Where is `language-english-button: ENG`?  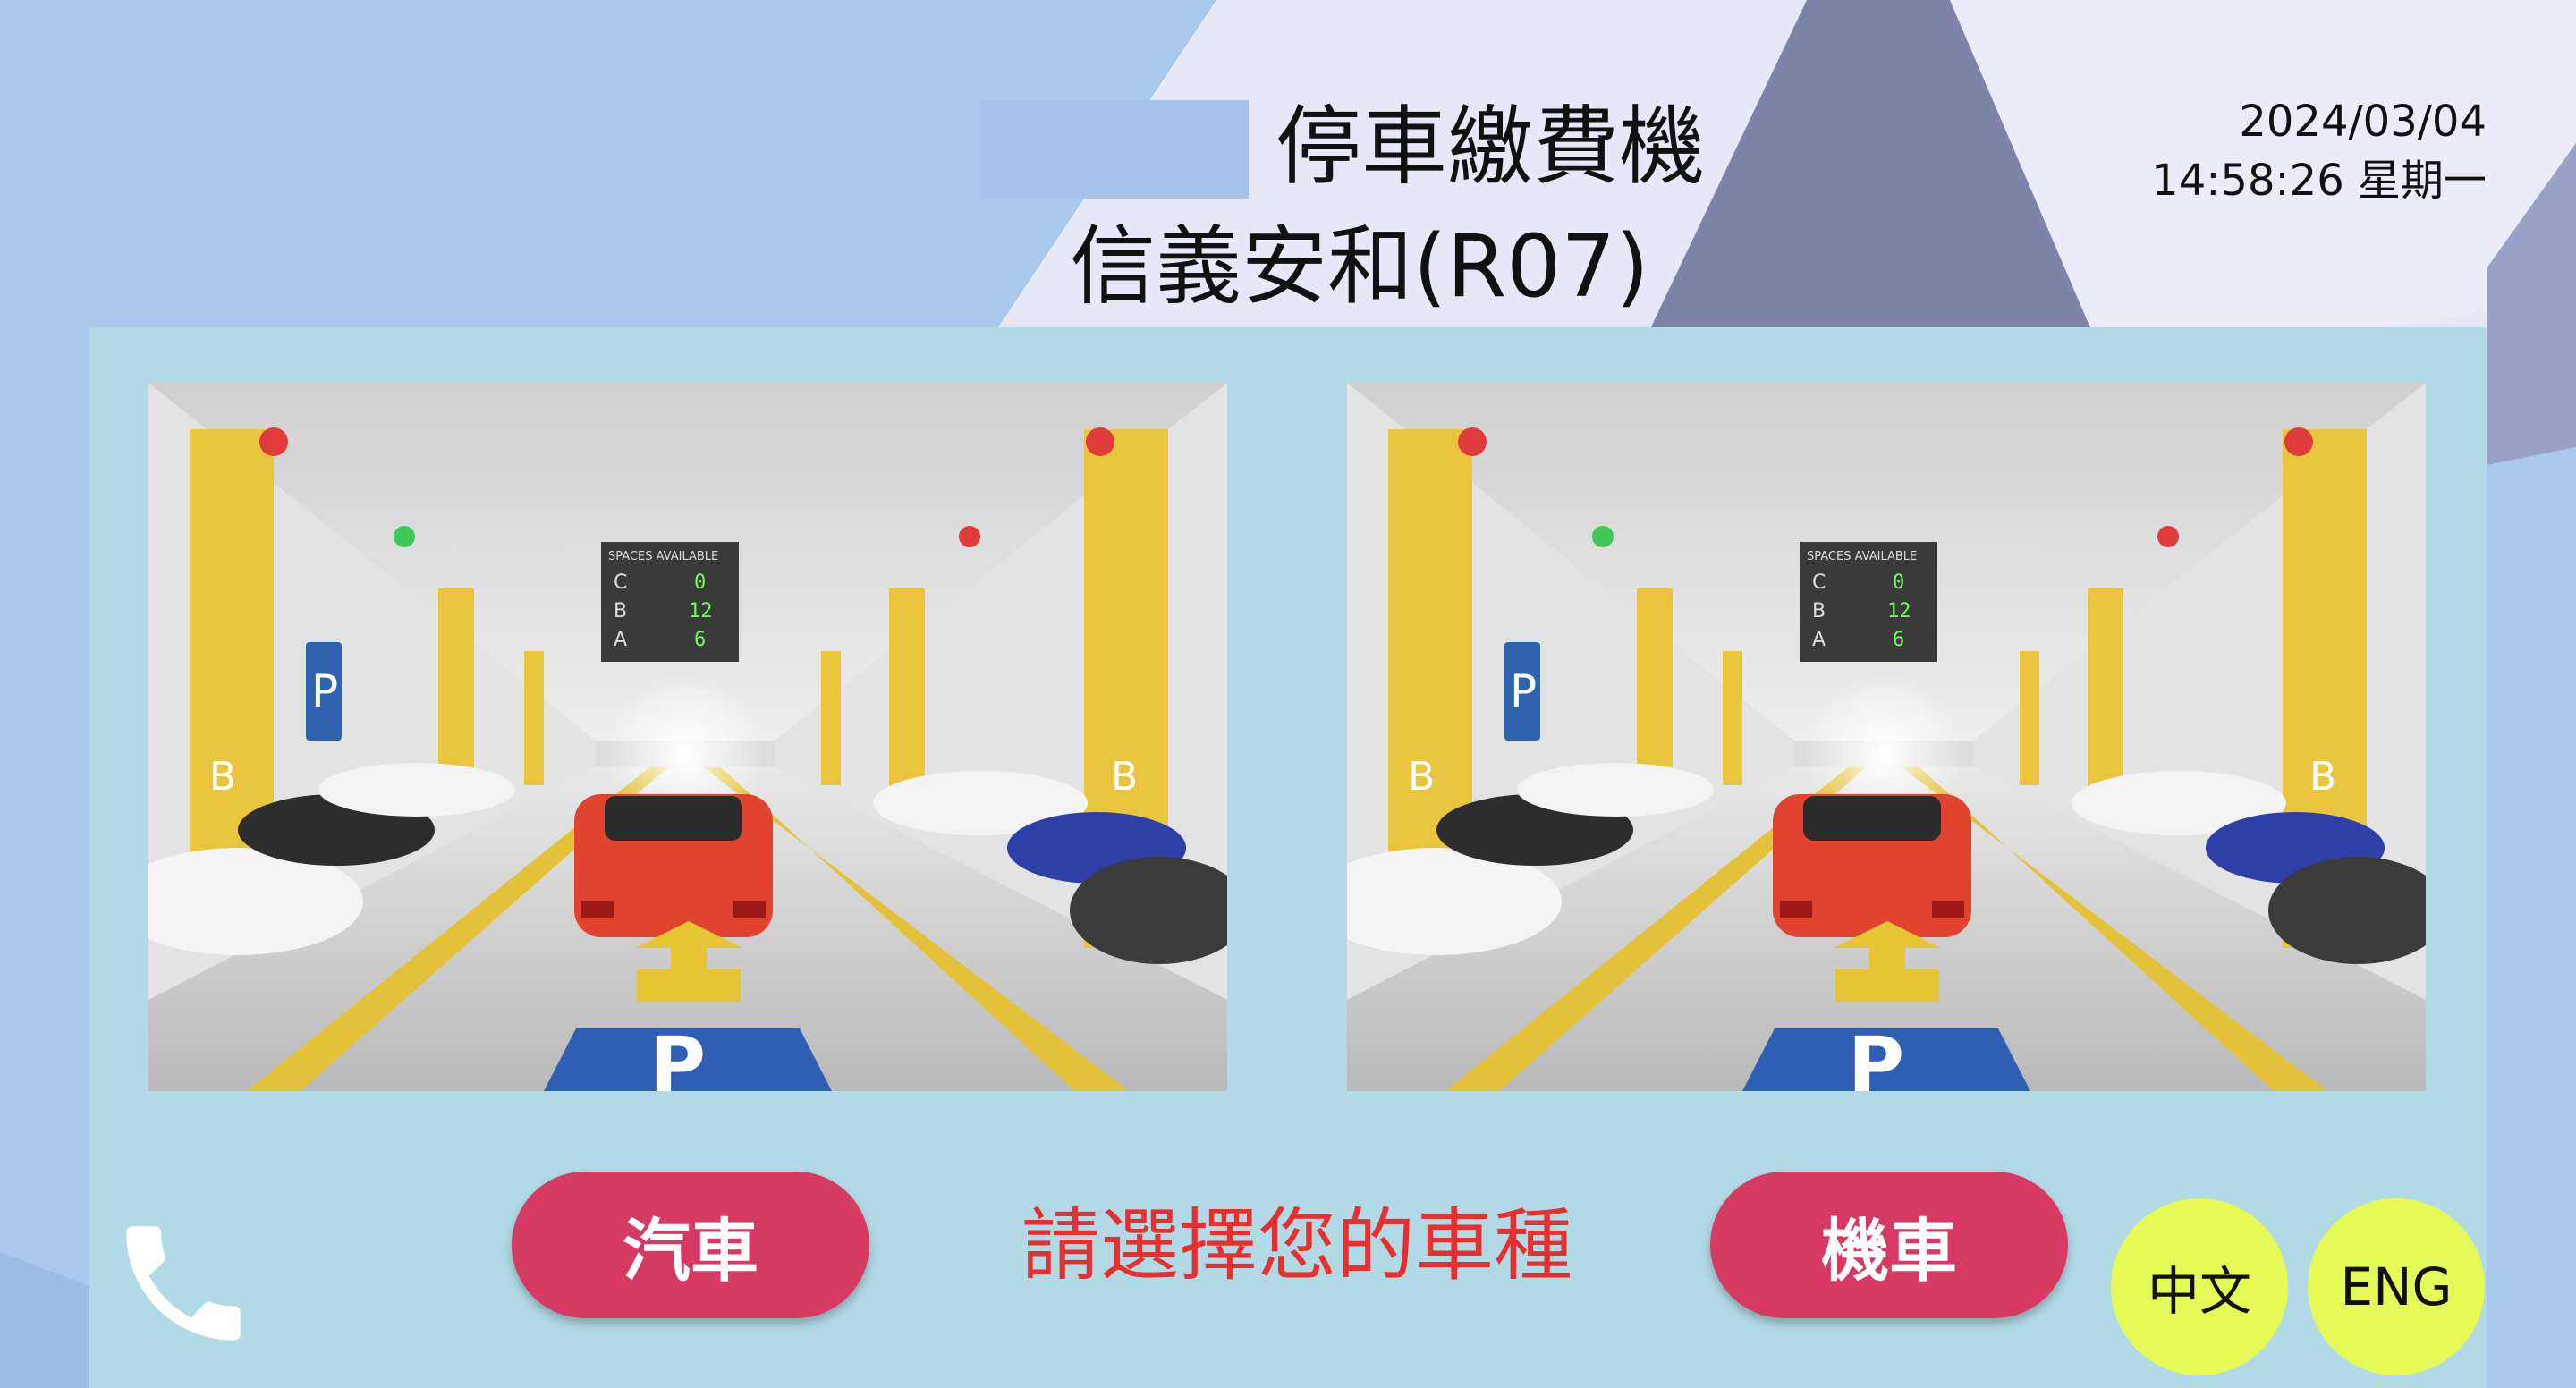 language-english-button: ENG is located at coordinates (2396, 1286).